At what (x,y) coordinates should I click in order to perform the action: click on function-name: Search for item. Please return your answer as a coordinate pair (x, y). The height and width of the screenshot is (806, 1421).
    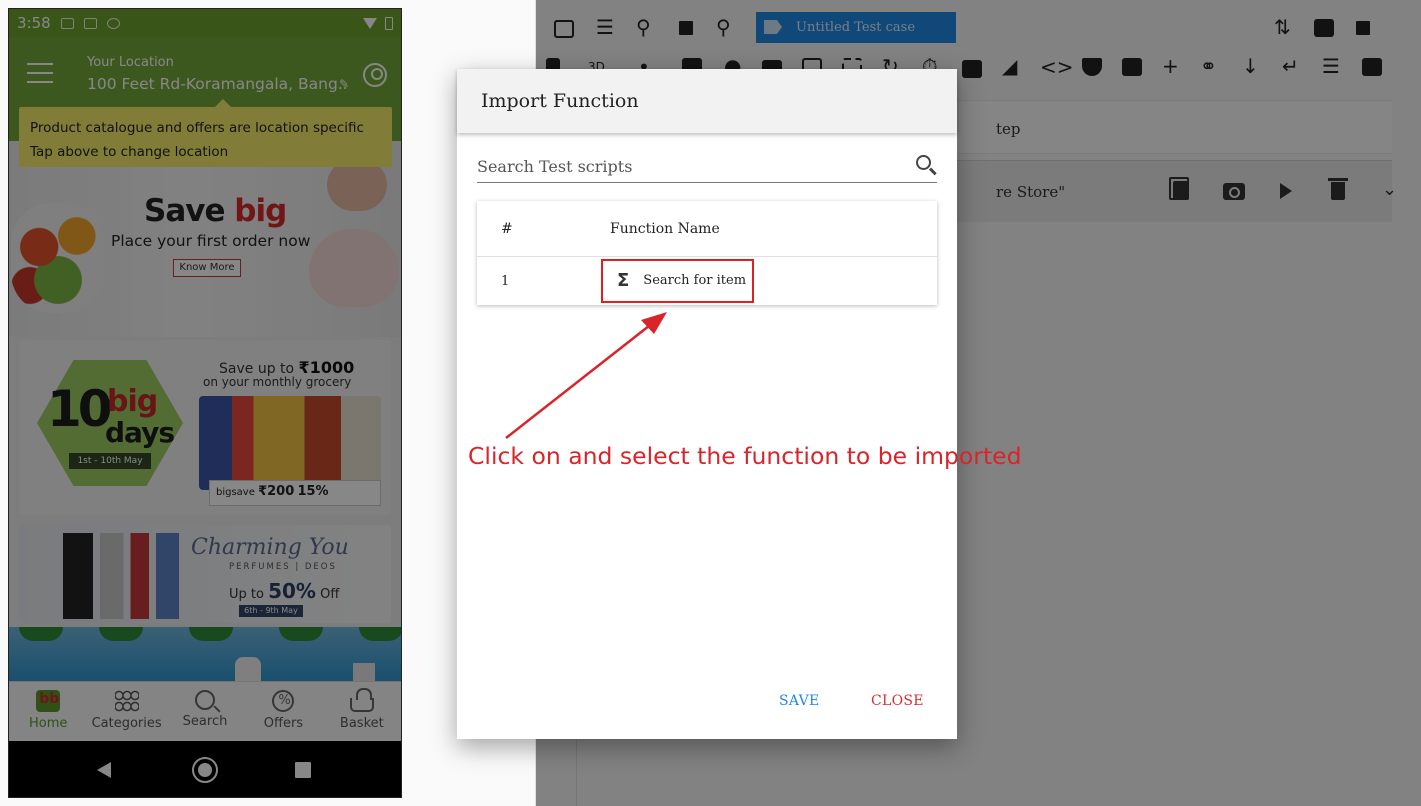
    Looking at the image, I should click on (695, 280).